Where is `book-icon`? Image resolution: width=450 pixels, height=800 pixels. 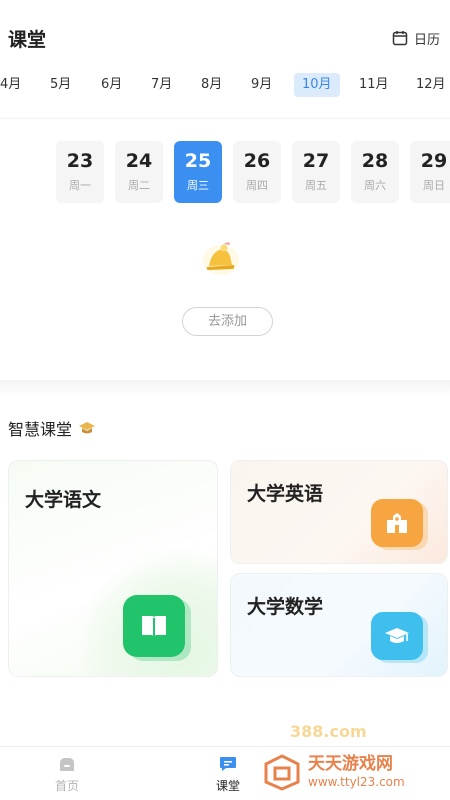 book-icon is located at coordinates (154, 626).